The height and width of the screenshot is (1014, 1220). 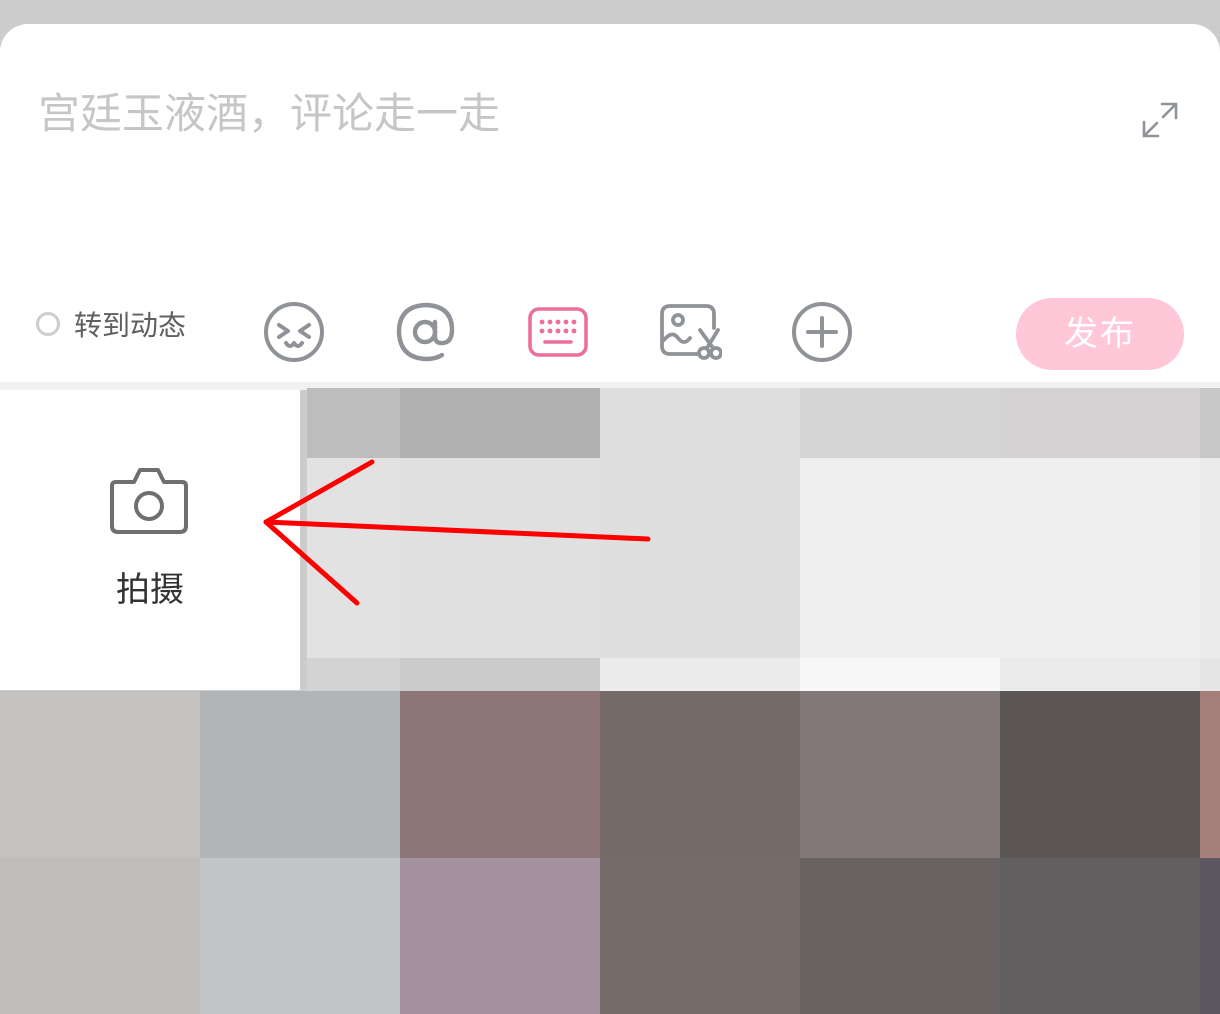 What do you see at coordinates (558, 332) in the screenshot?
I see `keyboard-icon` at bounding box center [558, 332].